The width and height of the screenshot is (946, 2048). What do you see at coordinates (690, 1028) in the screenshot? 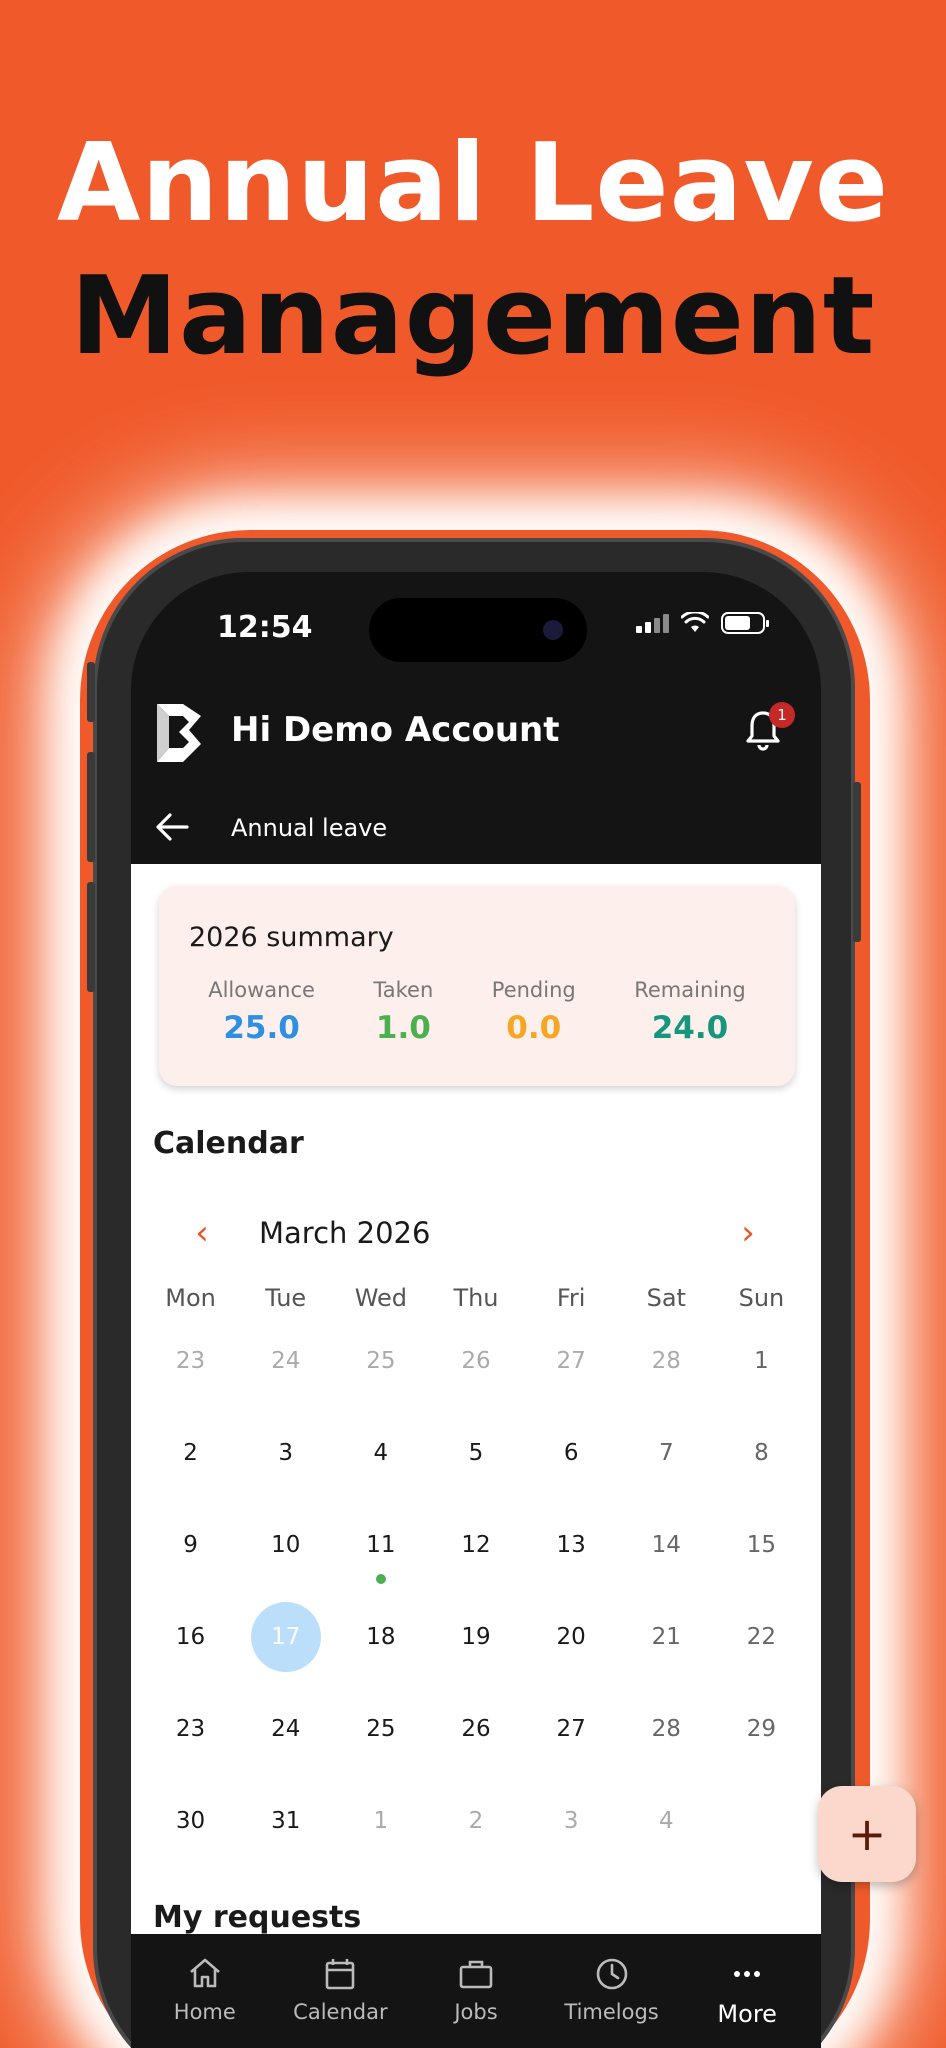
I see `stat-value: 24.0` at bounding box center [690, 1028].